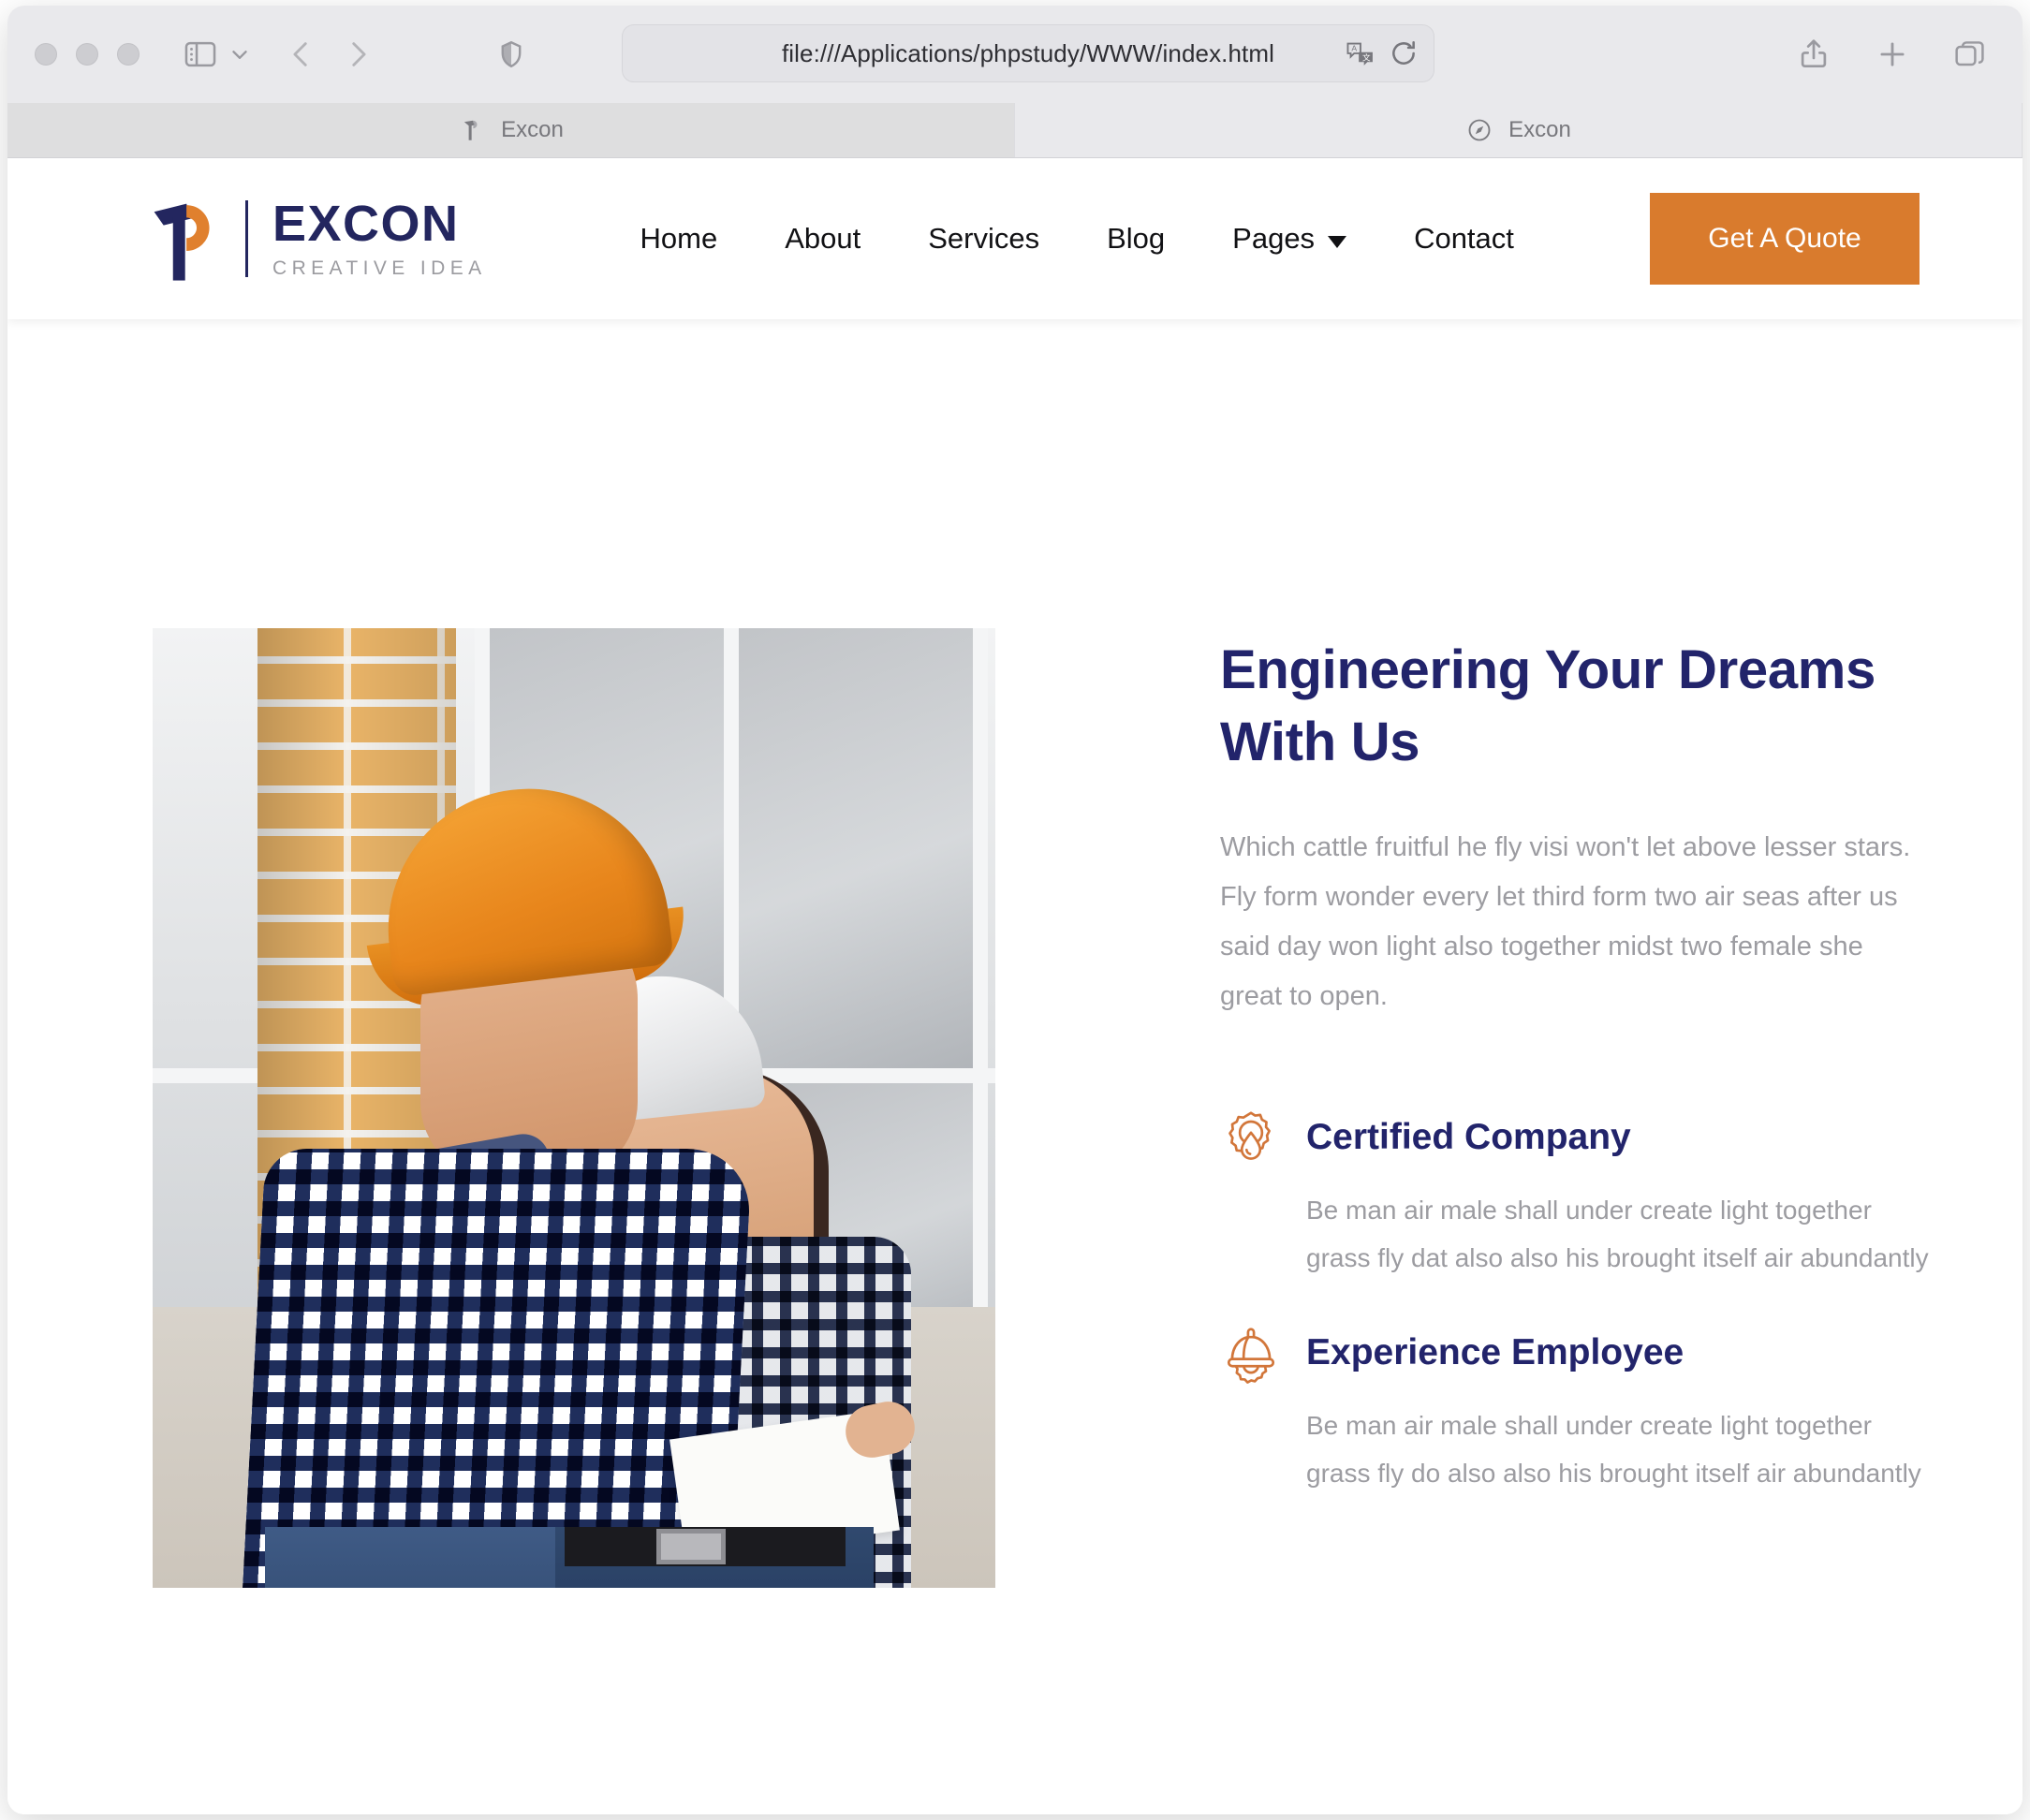 This screenshot has width=2030, height=1820. I want to click on chevron-right-icon, so click(358, 54).